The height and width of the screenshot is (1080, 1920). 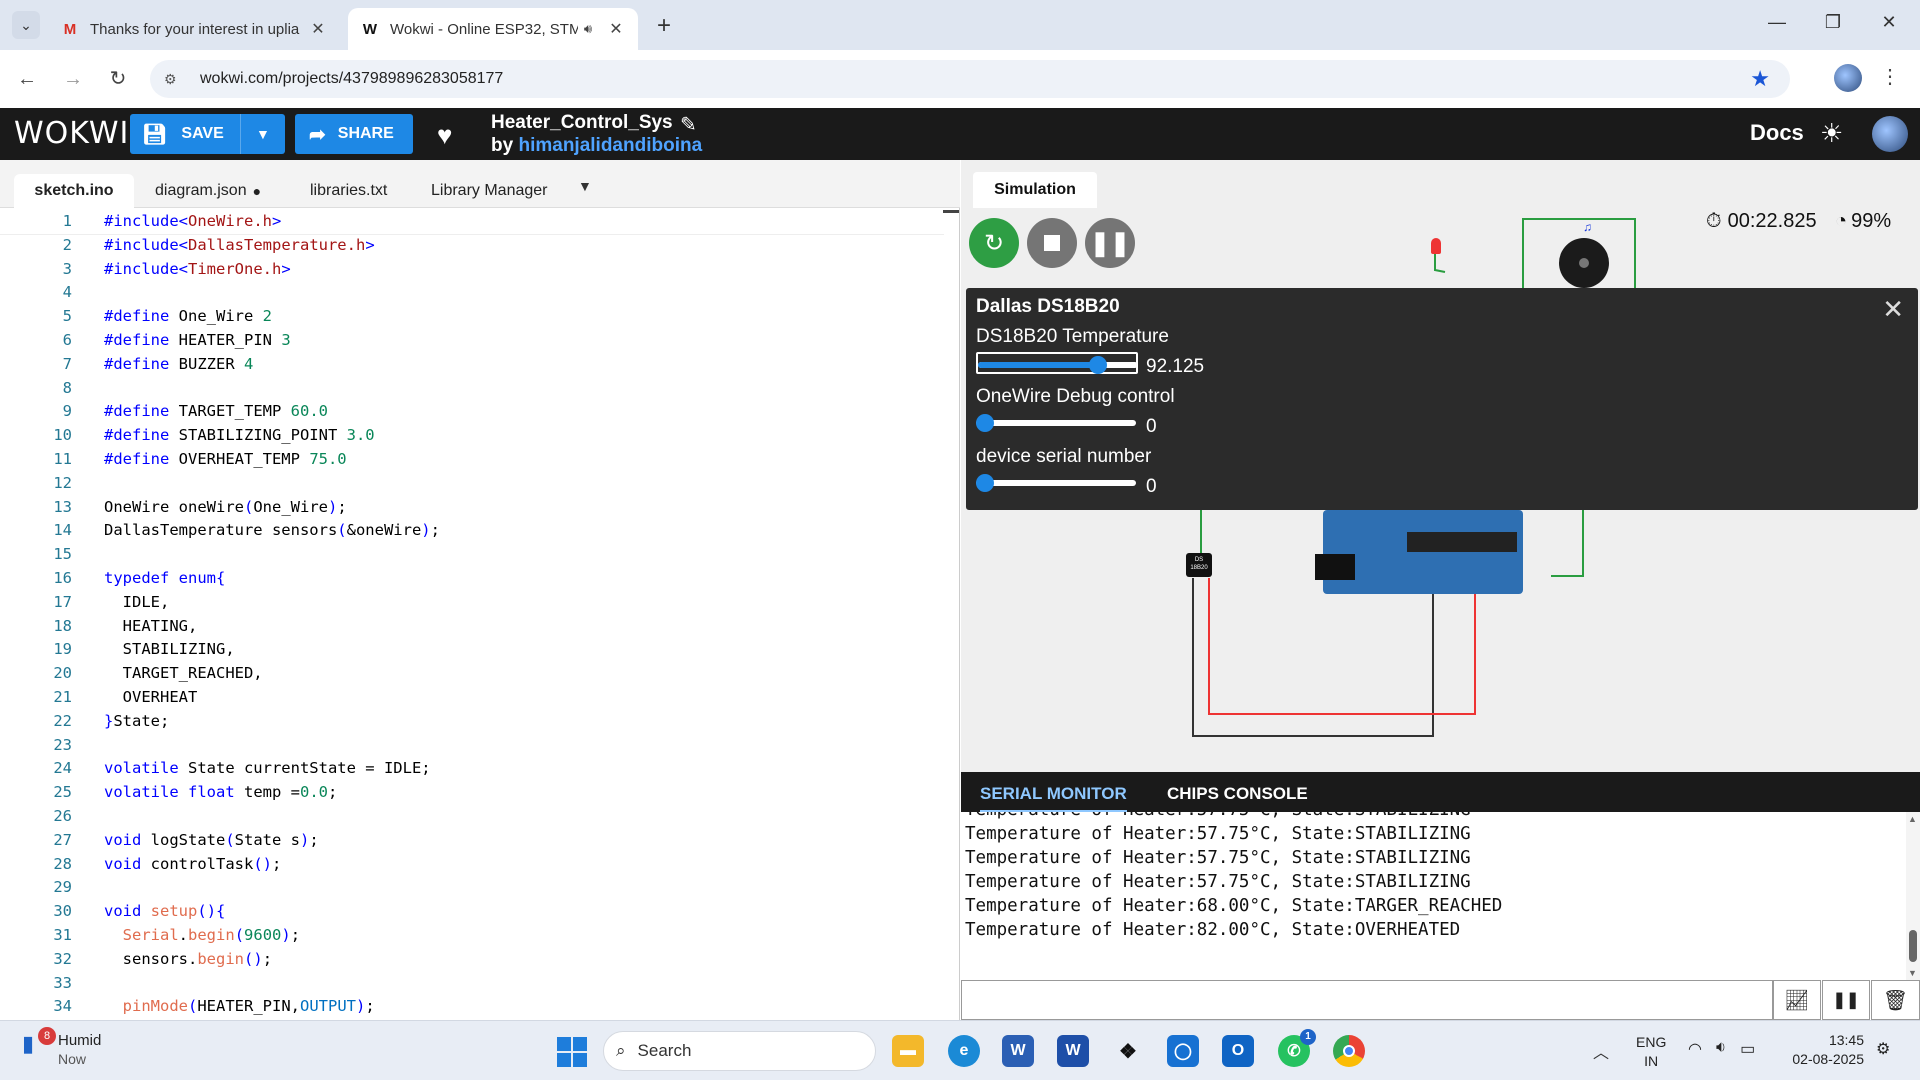 What do you see at coordinates (263, 134) in the screenshot?
I see `save-dropdown-icon: ▼` at bounding box center [263, 134].